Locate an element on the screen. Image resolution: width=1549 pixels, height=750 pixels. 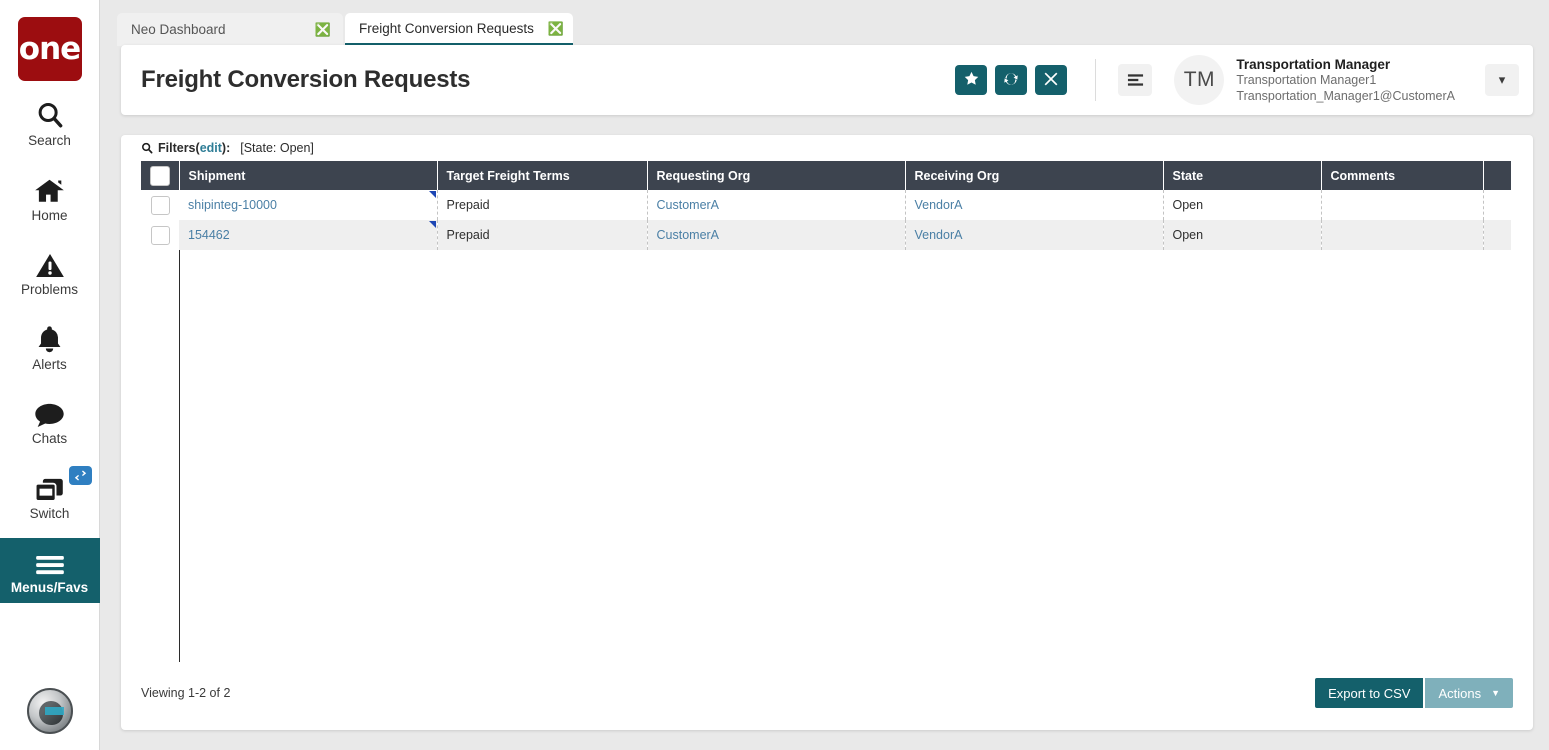
sidebar-item-chats: Chats is located at coordinates (50, 421).